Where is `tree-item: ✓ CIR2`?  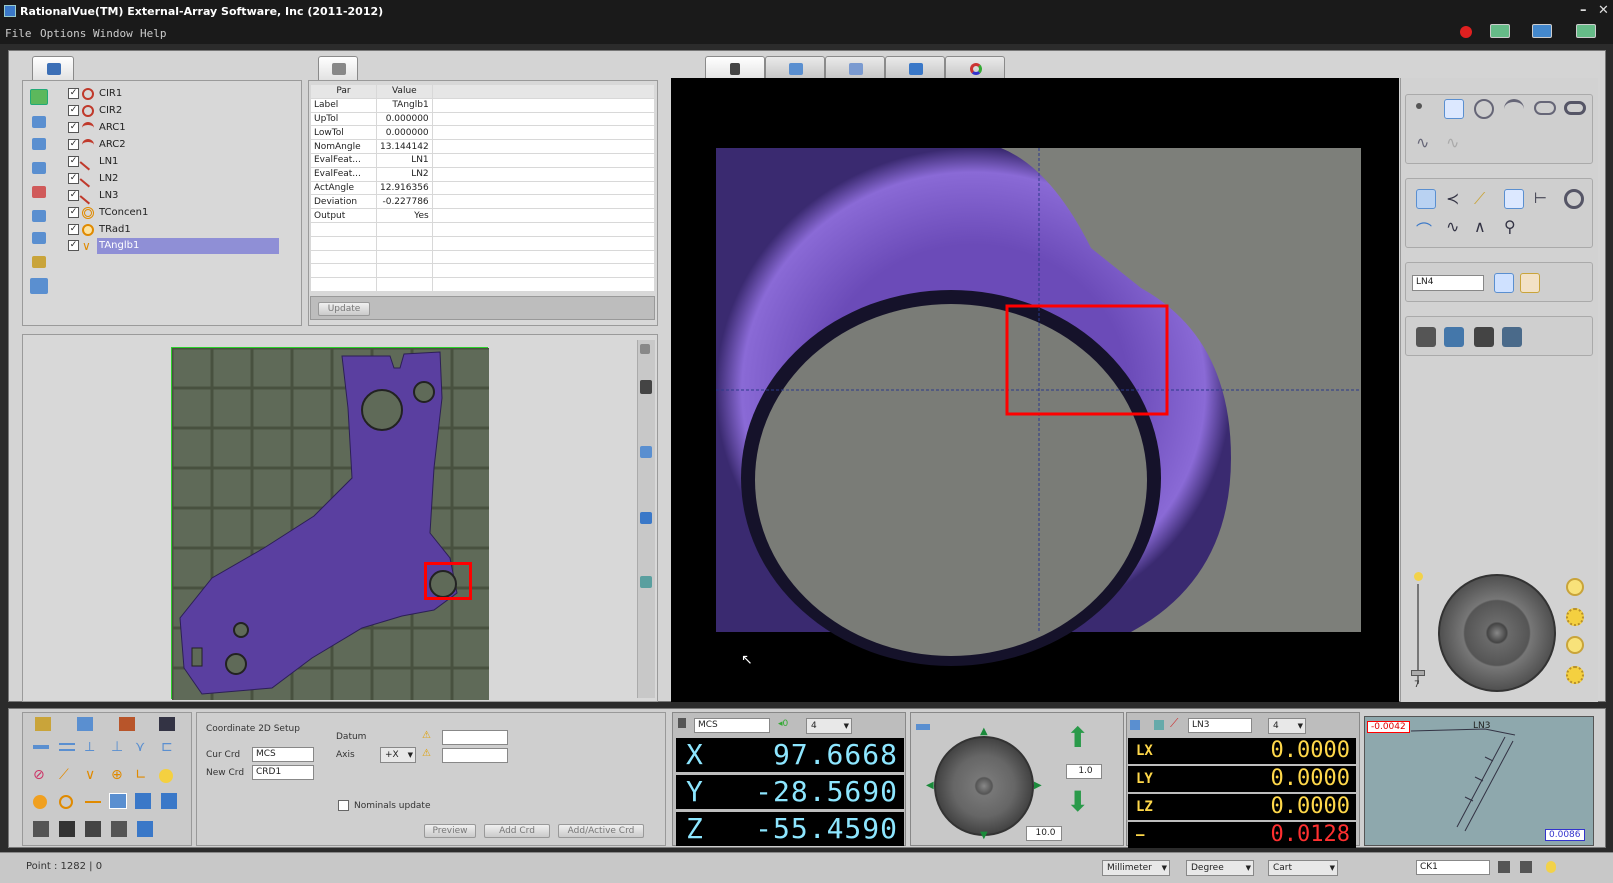 tree-item: ✓ CIR2 is located at coordinates (175, 111).